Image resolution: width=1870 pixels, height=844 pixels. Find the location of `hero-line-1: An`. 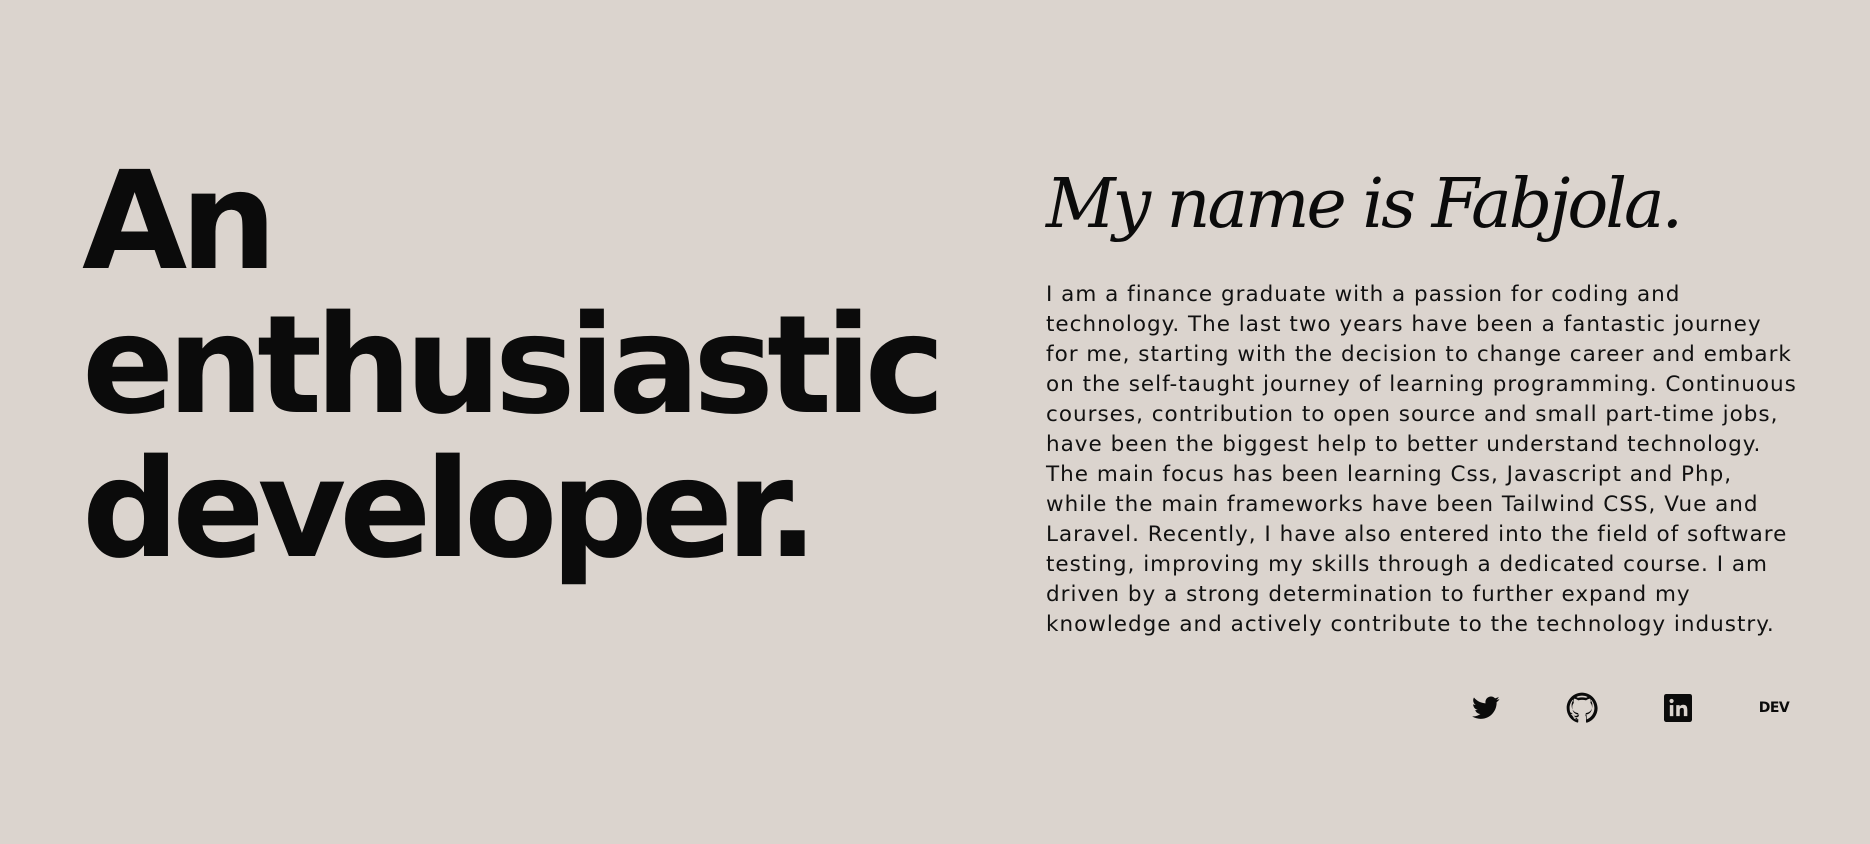

hero-line-1: An is located at coordinates (179, 222).